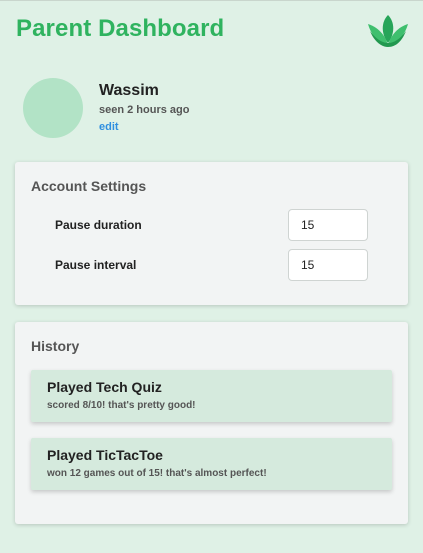 Image resolution: width=423 pixels, height=553 pixels. What do you see at coordinates (96, 265) in the screenshot?
I see `pause-interval-label: Pause interval` at bounding box center [96, 265].